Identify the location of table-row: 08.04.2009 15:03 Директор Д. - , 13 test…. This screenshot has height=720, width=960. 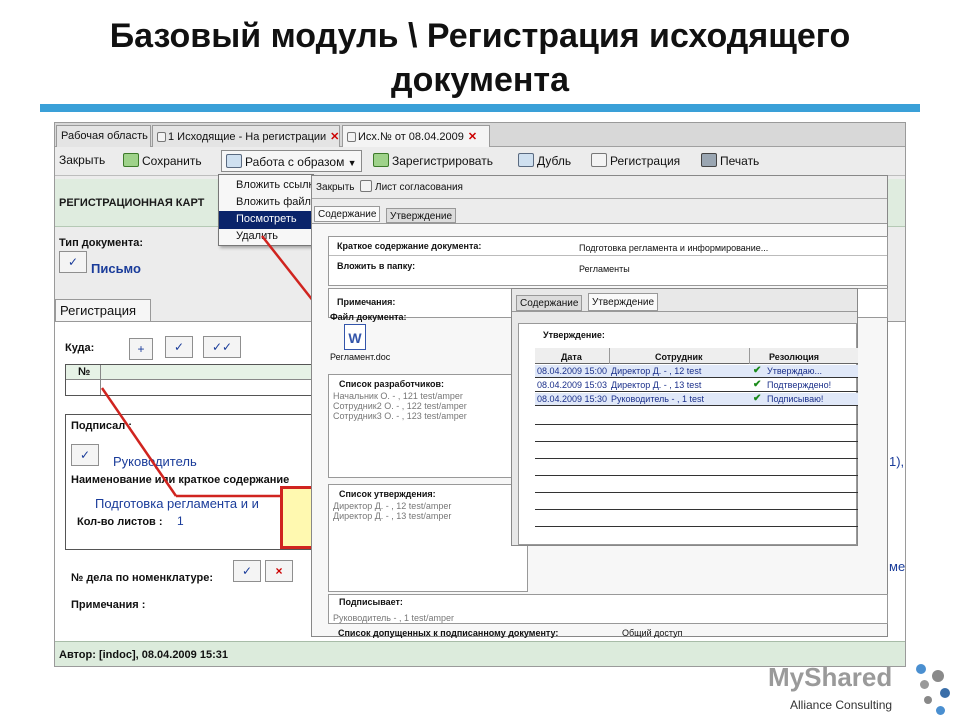
(696, 385).